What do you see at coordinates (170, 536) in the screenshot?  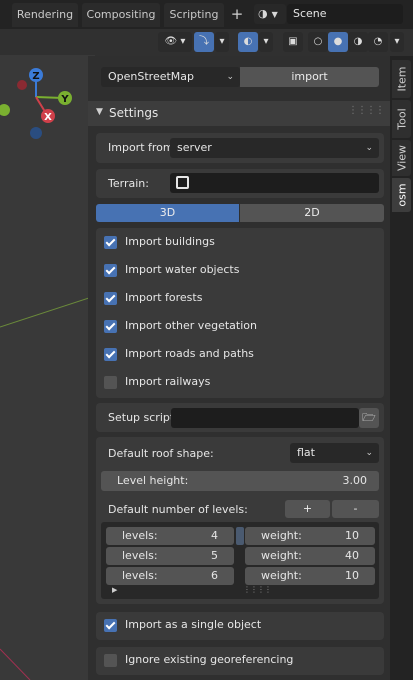 I see `levels-field: levels: 4` at bounding box center [170, 536].